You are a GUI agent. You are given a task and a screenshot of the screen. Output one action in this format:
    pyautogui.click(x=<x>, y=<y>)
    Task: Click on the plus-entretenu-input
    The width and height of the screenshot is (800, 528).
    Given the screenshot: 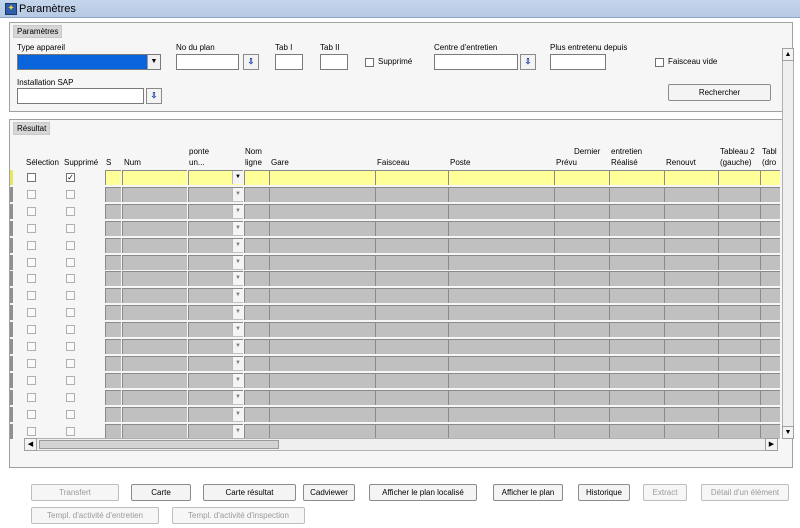 What is the action you would take?
    pyautogui.click(x=578, y=62)
    